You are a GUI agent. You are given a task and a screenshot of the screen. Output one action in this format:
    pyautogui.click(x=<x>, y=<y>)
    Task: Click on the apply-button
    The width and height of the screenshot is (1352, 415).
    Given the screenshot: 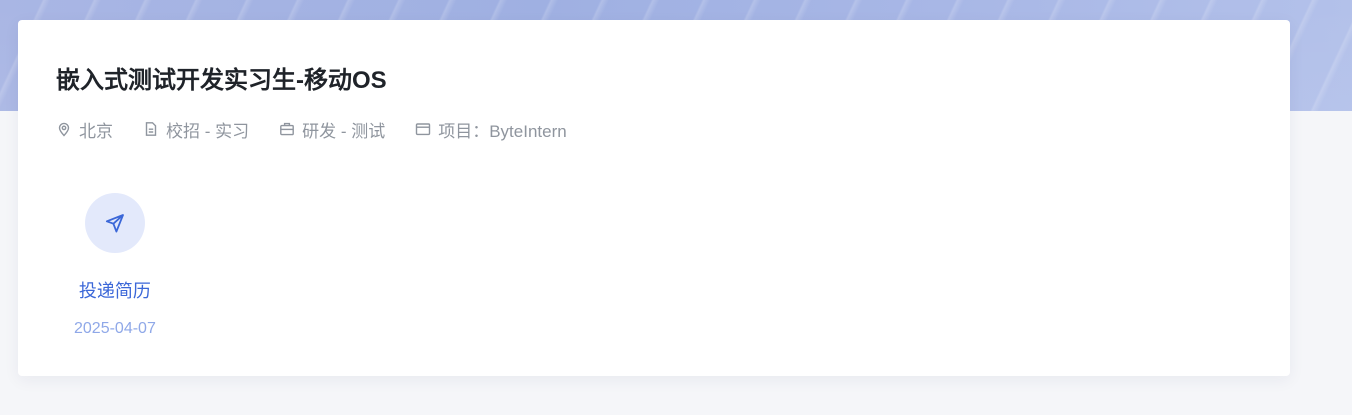 What is the action you would take?
    pyautogui.click(x=114, y=223)
    